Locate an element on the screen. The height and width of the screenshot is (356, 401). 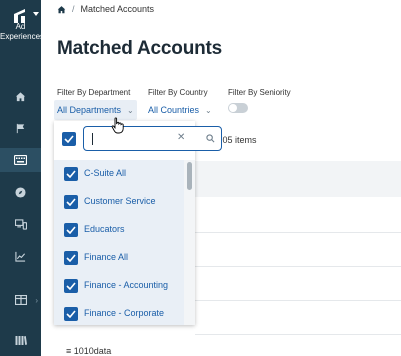
compass-icon is located at coordinates (20, 192).